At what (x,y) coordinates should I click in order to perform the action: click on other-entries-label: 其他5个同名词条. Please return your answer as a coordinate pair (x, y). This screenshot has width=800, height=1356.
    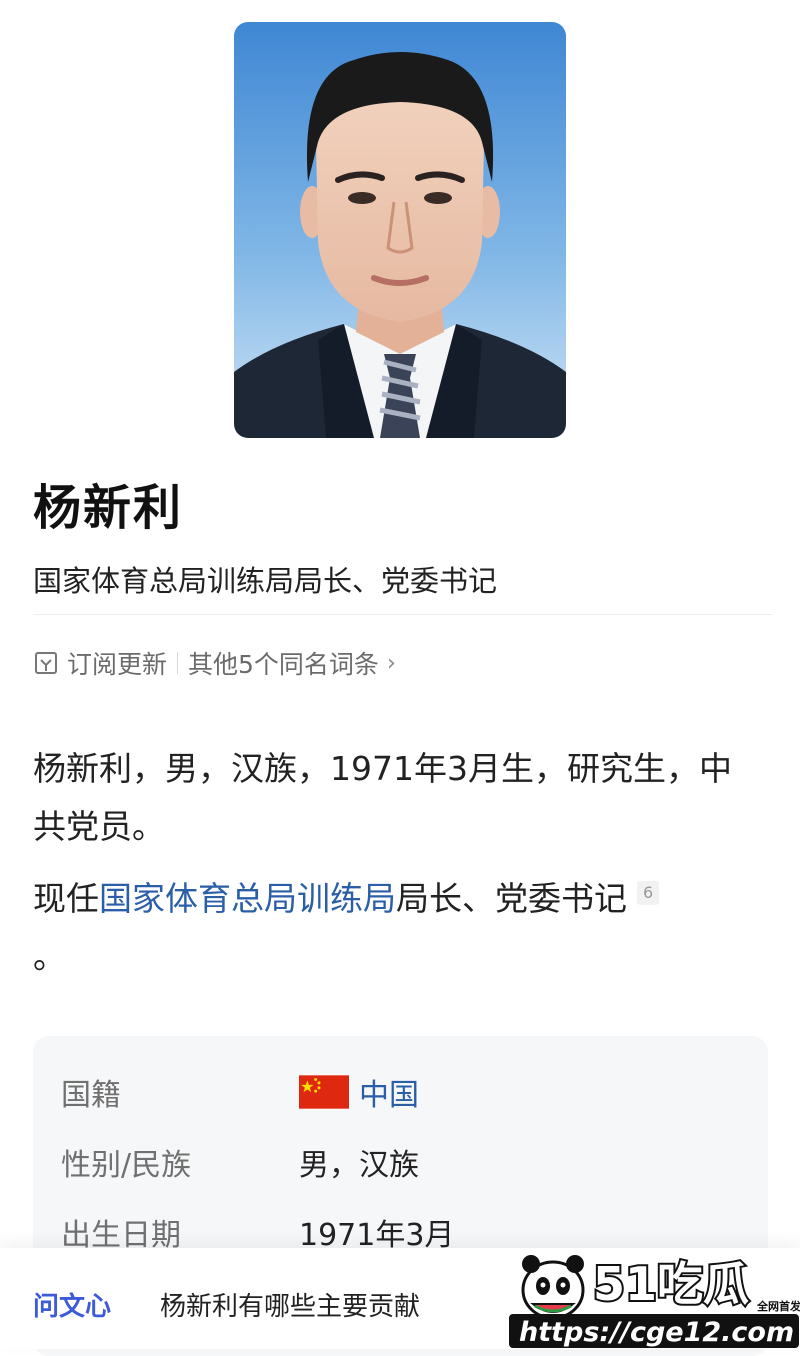
    Looking at the image, I should click on (283, 664).